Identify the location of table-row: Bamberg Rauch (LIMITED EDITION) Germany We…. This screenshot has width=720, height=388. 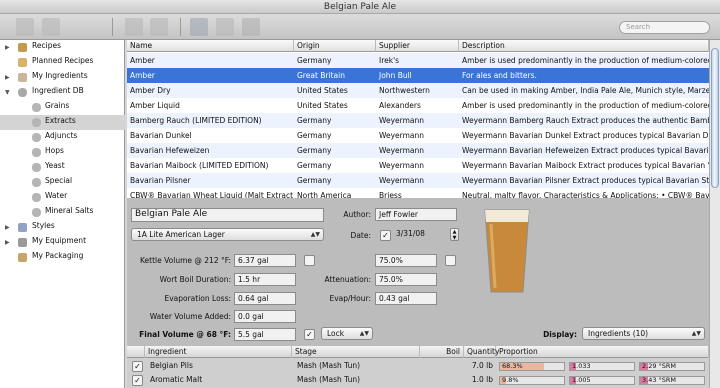
(418, 120).